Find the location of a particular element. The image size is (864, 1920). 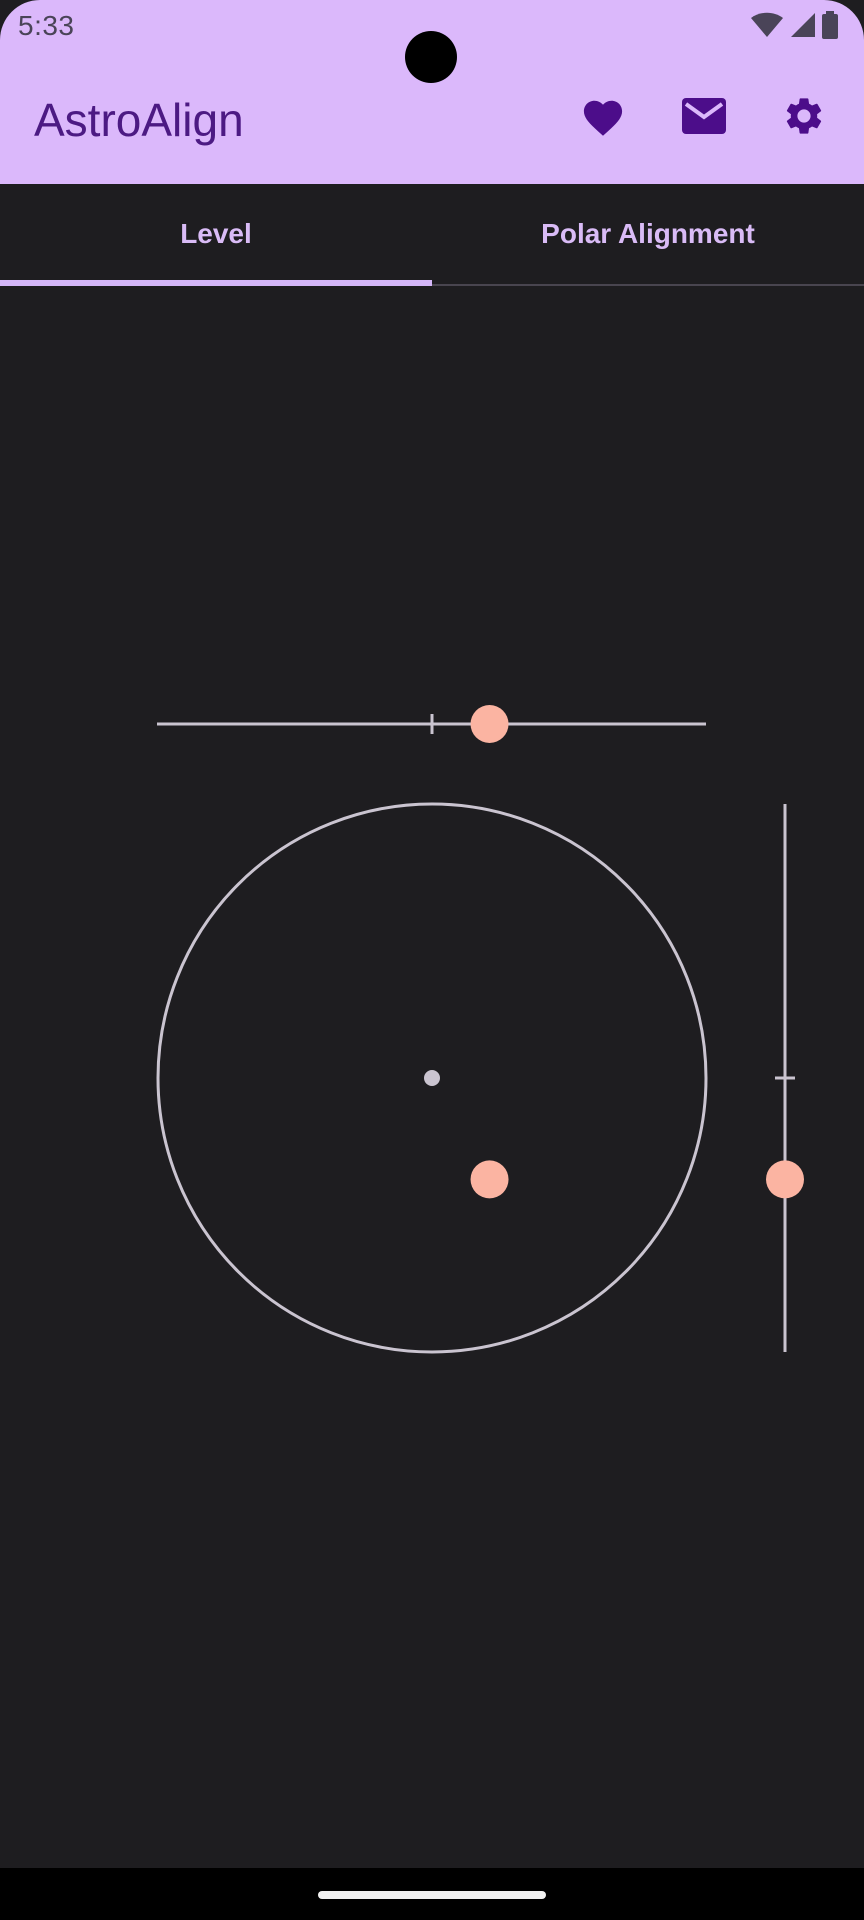

status-icons is located at coordinates (794, 25).